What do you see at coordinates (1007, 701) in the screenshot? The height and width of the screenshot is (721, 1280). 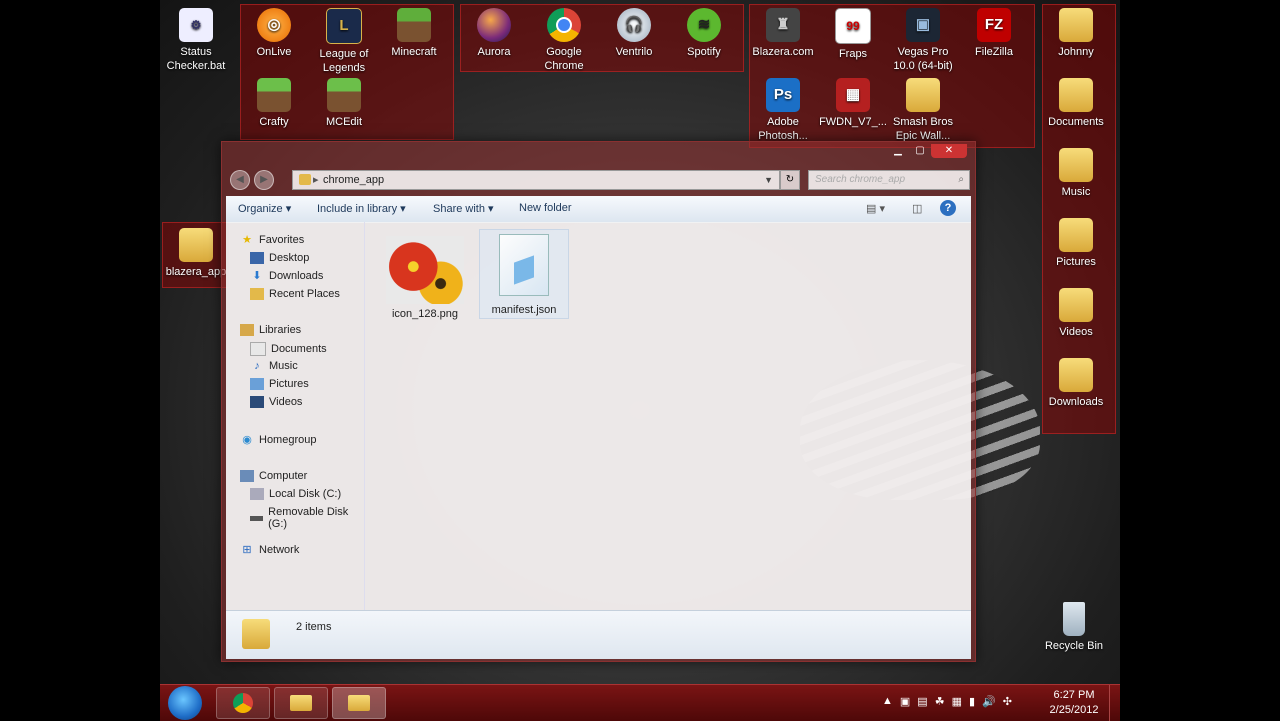 I see `tray-app-icon: ✣` at bounding box center [1007, 701].